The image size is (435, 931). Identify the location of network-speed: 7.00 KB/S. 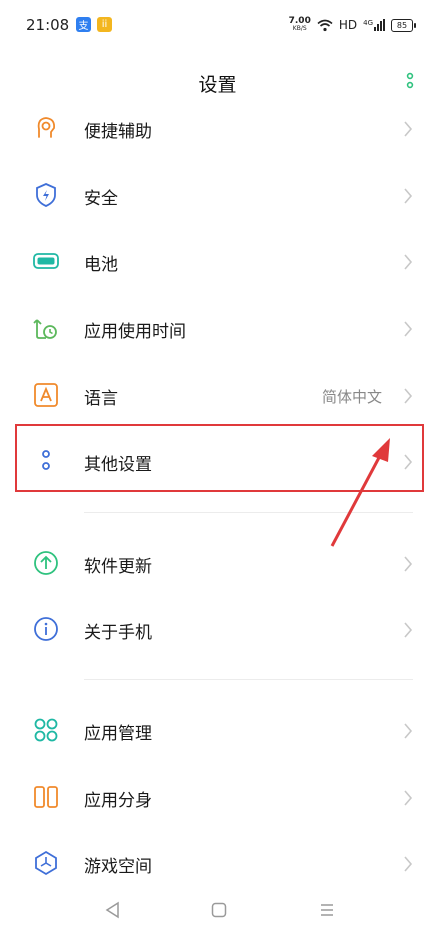
(300, 25).